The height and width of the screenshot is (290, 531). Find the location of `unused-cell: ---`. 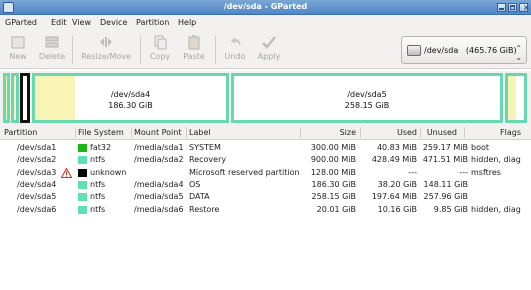

unused-cell: --- is located at coordinates (463, 172).